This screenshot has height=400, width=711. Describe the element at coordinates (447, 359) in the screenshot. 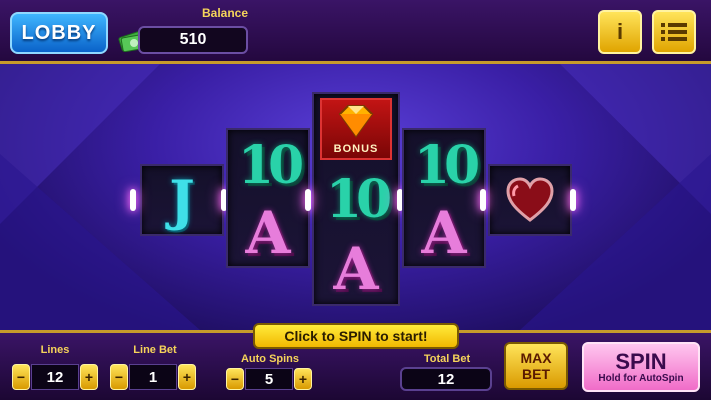

I see `totalbet-label: Total Bet` at that location.